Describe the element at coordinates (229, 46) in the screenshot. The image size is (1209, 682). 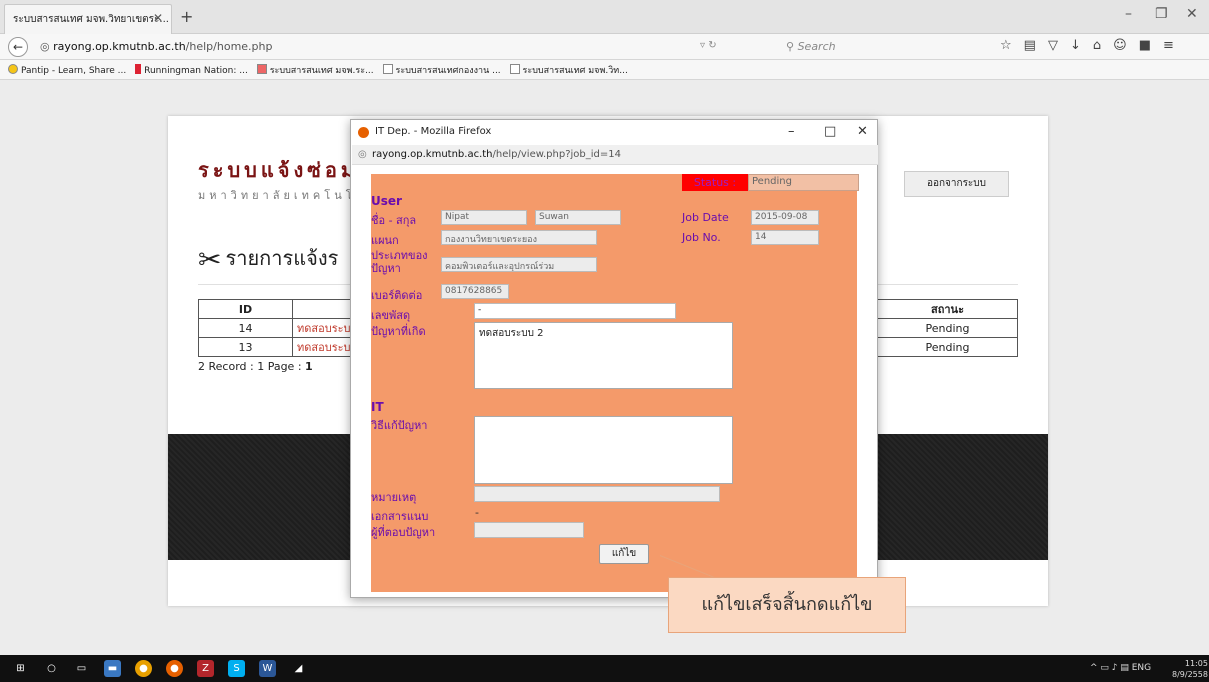
I see `url-path: /help/home.php` at that location.